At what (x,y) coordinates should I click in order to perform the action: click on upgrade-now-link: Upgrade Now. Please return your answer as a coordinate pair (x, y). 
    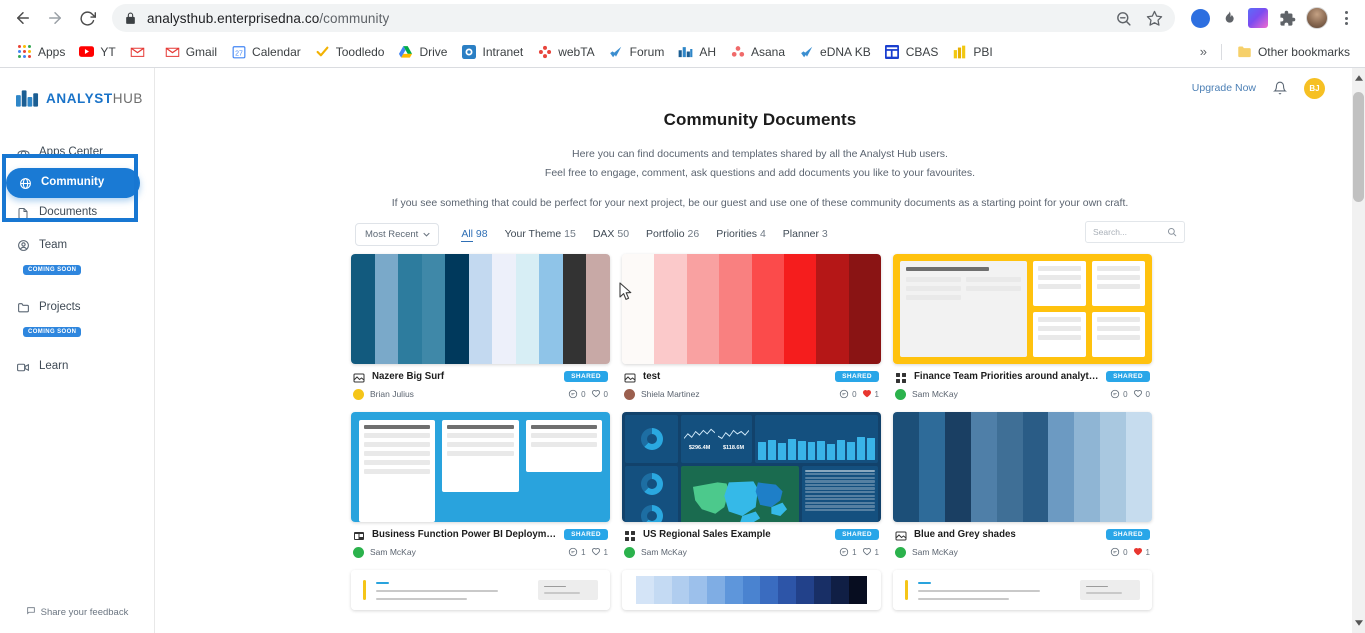
    Looking at the image, I should click on (1224, 88).